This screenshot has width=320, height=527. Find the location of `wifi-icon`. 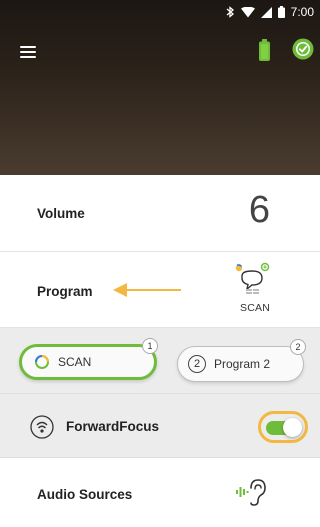

wifi-icon is located at coordinates (247, 11).